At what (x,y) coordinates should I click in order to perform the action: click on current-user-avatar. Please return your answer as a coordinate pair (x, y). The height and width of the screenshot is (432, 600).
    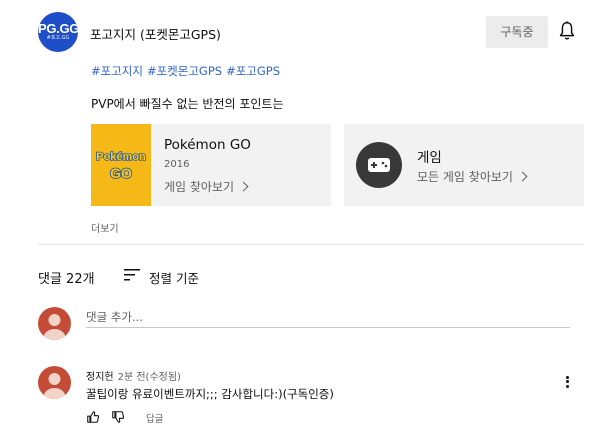
    Looking at the image, I should click on (54, 323).